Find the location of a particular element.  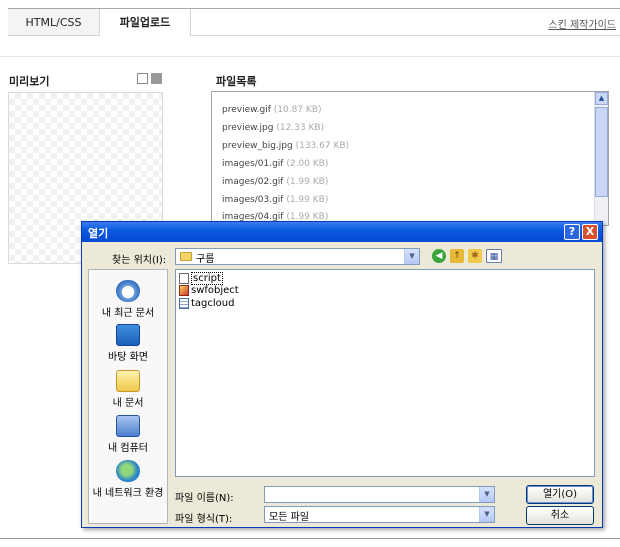

file-name-input: ▼ is located at coordinates (379, 494).